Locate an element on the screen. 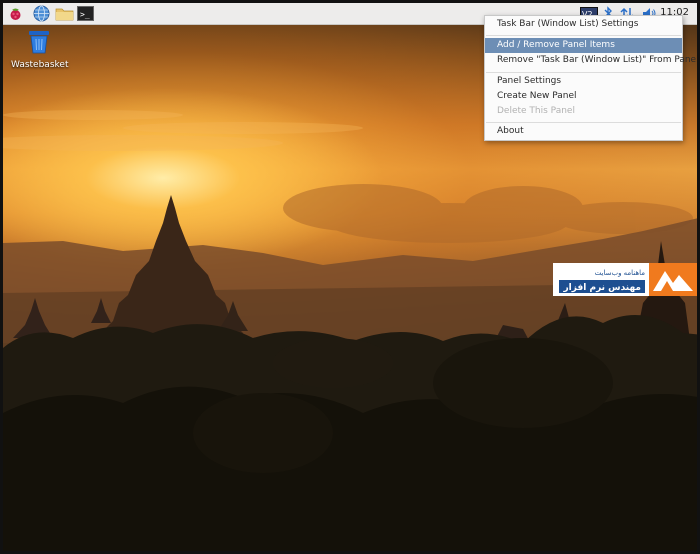  menu-item-create-new-panel: Create New Panel is located at coordinates (583, 96).